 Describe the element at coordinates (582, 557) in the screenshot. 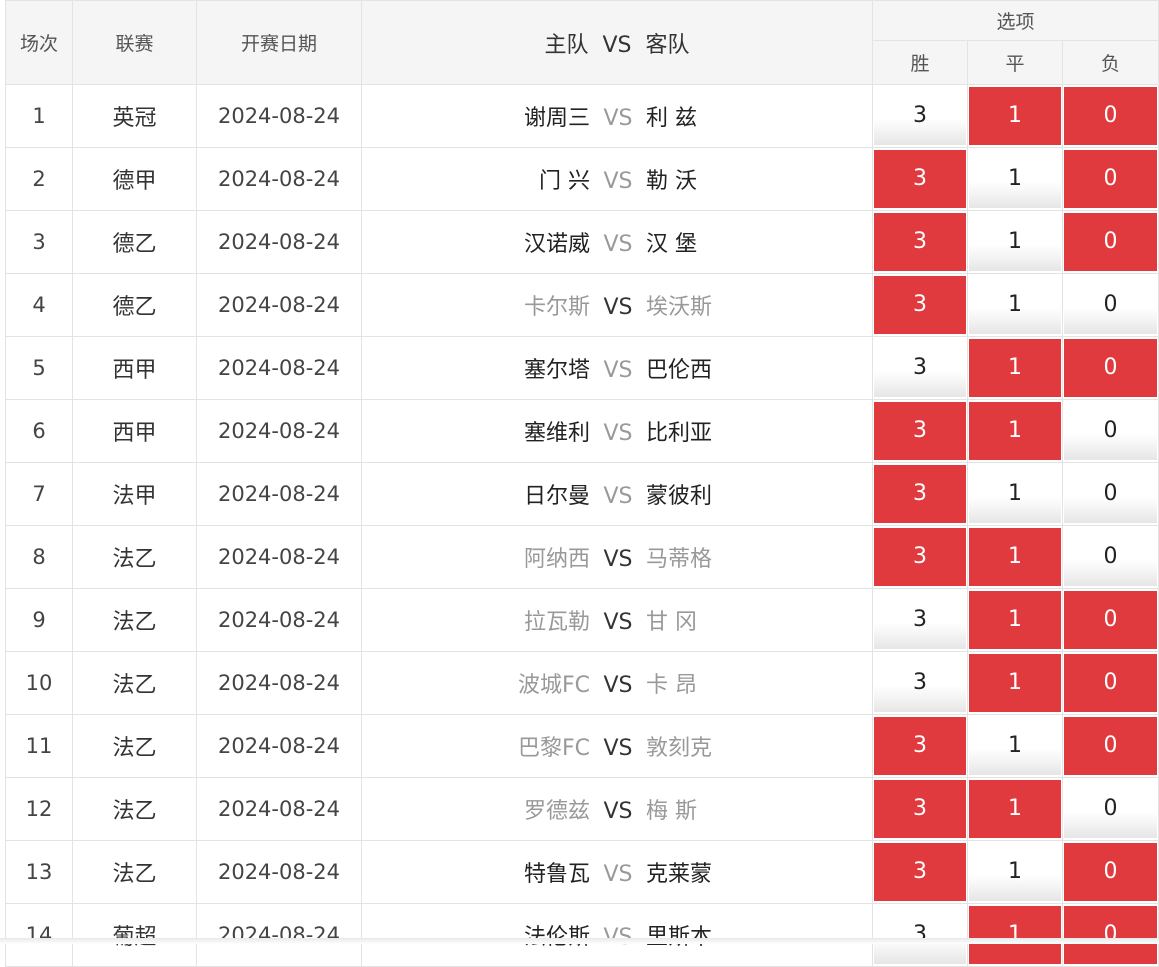

I see `table-row: 8 法乙 2024-08-24 阿纳西 VS 马蒂格 3 1 0` at that location.